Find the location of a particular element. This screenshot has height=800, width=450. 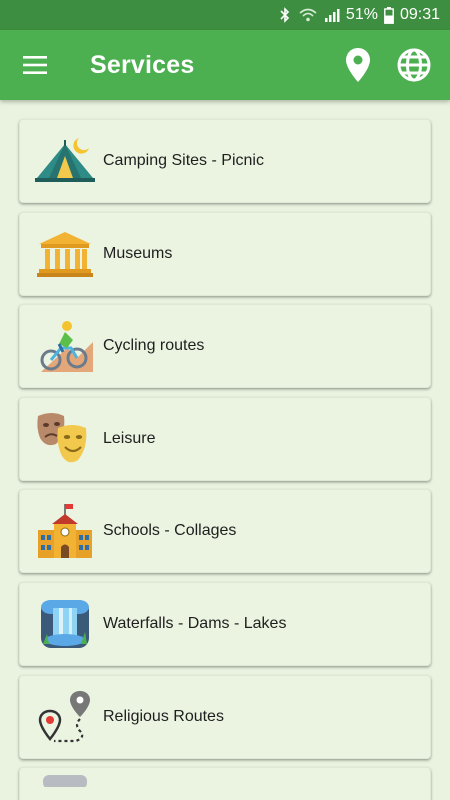

service-item-schools: Schools - Collages is located at coordinates (225, 531).